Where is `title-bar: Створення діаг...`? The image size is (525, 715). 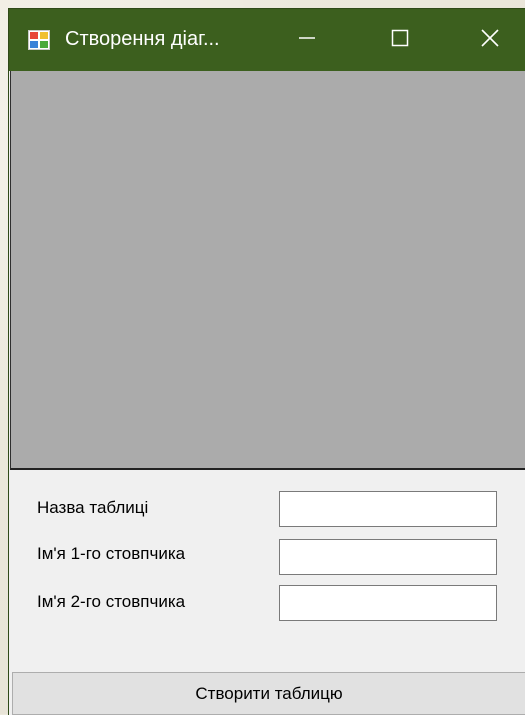 title-bar: Створення діаг... is located at coordinates (267, 40).